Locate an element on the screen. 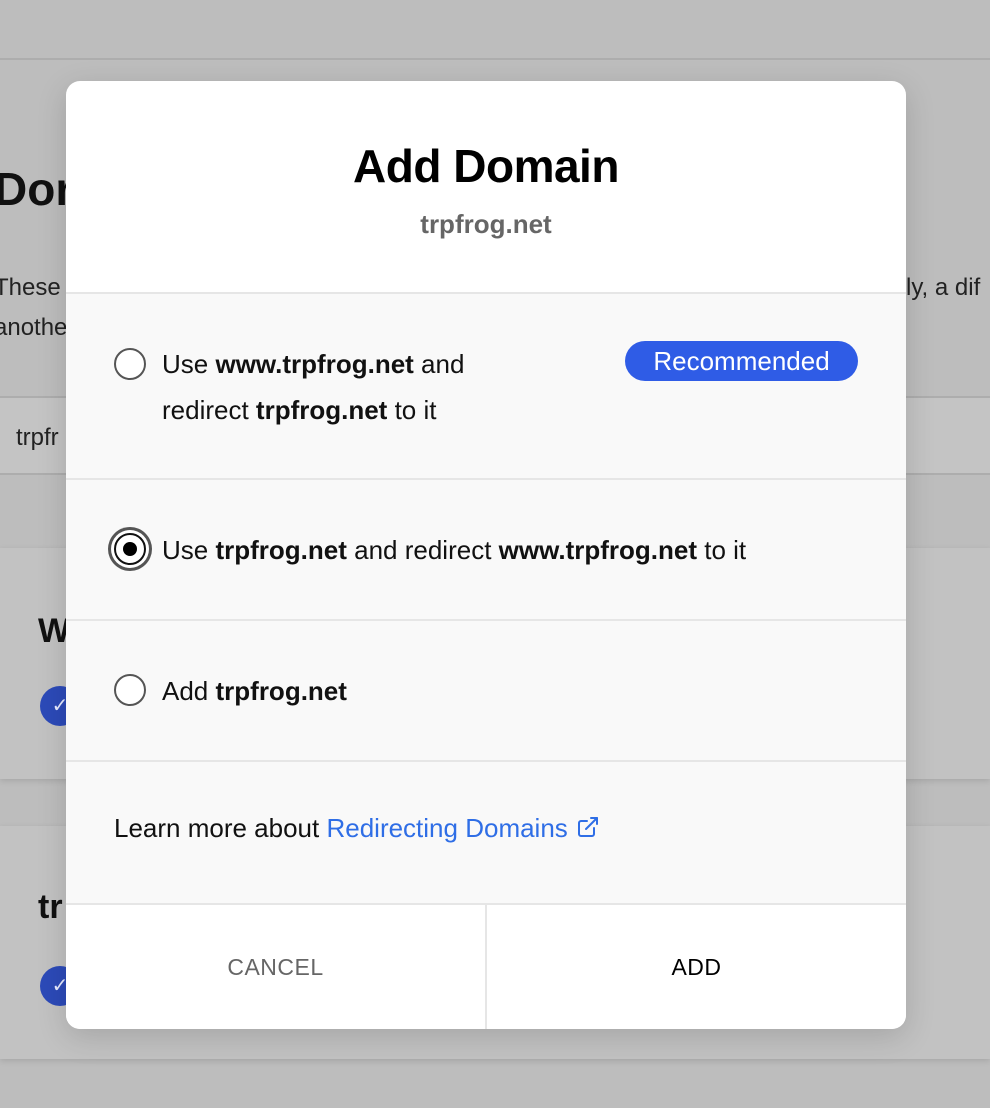  learn-more-prefix: Learn more about is located at coordinates (220, 828).